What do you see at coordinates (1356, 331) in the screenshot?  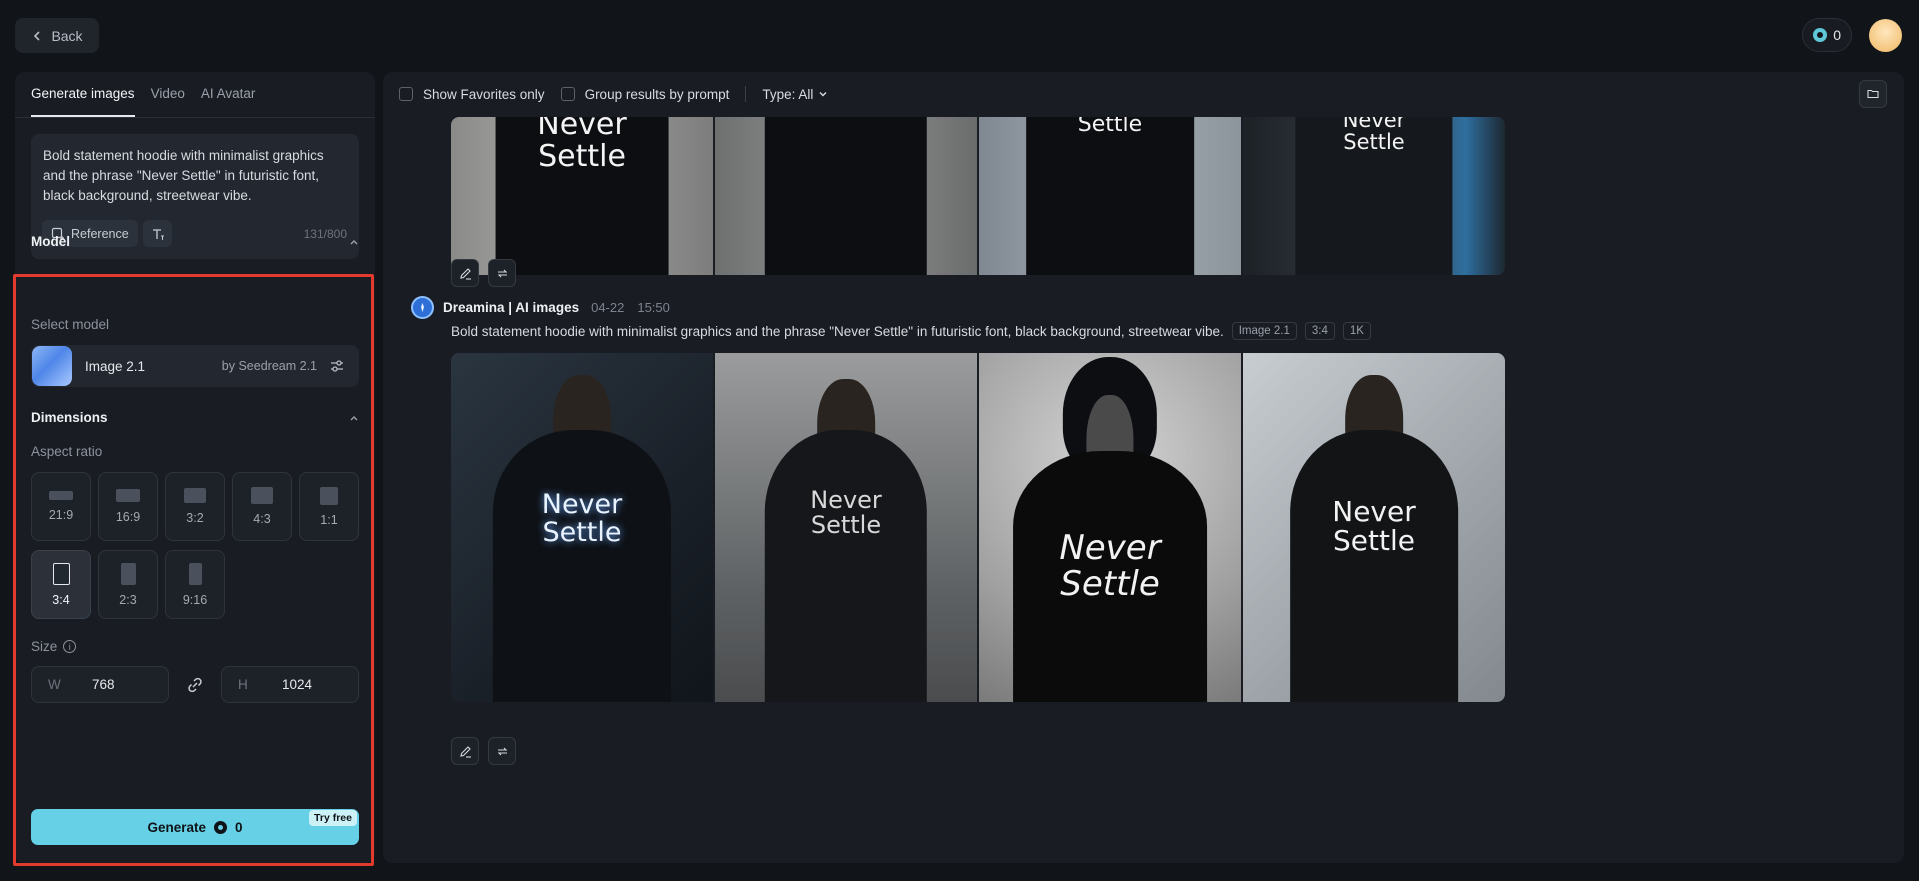 I see `tag-resolution: 1K` at bounding box center [1356, 331].